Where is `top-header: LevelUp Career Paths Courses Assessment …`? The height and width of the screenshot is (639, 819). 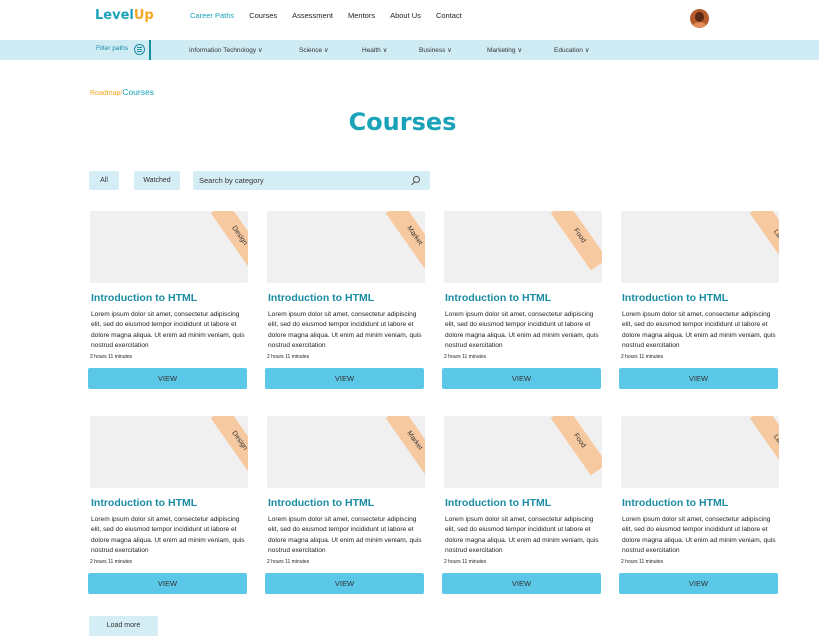 top-header: LevelUp Career Paths Courses Assessment … is located at coordinates (409, 20).